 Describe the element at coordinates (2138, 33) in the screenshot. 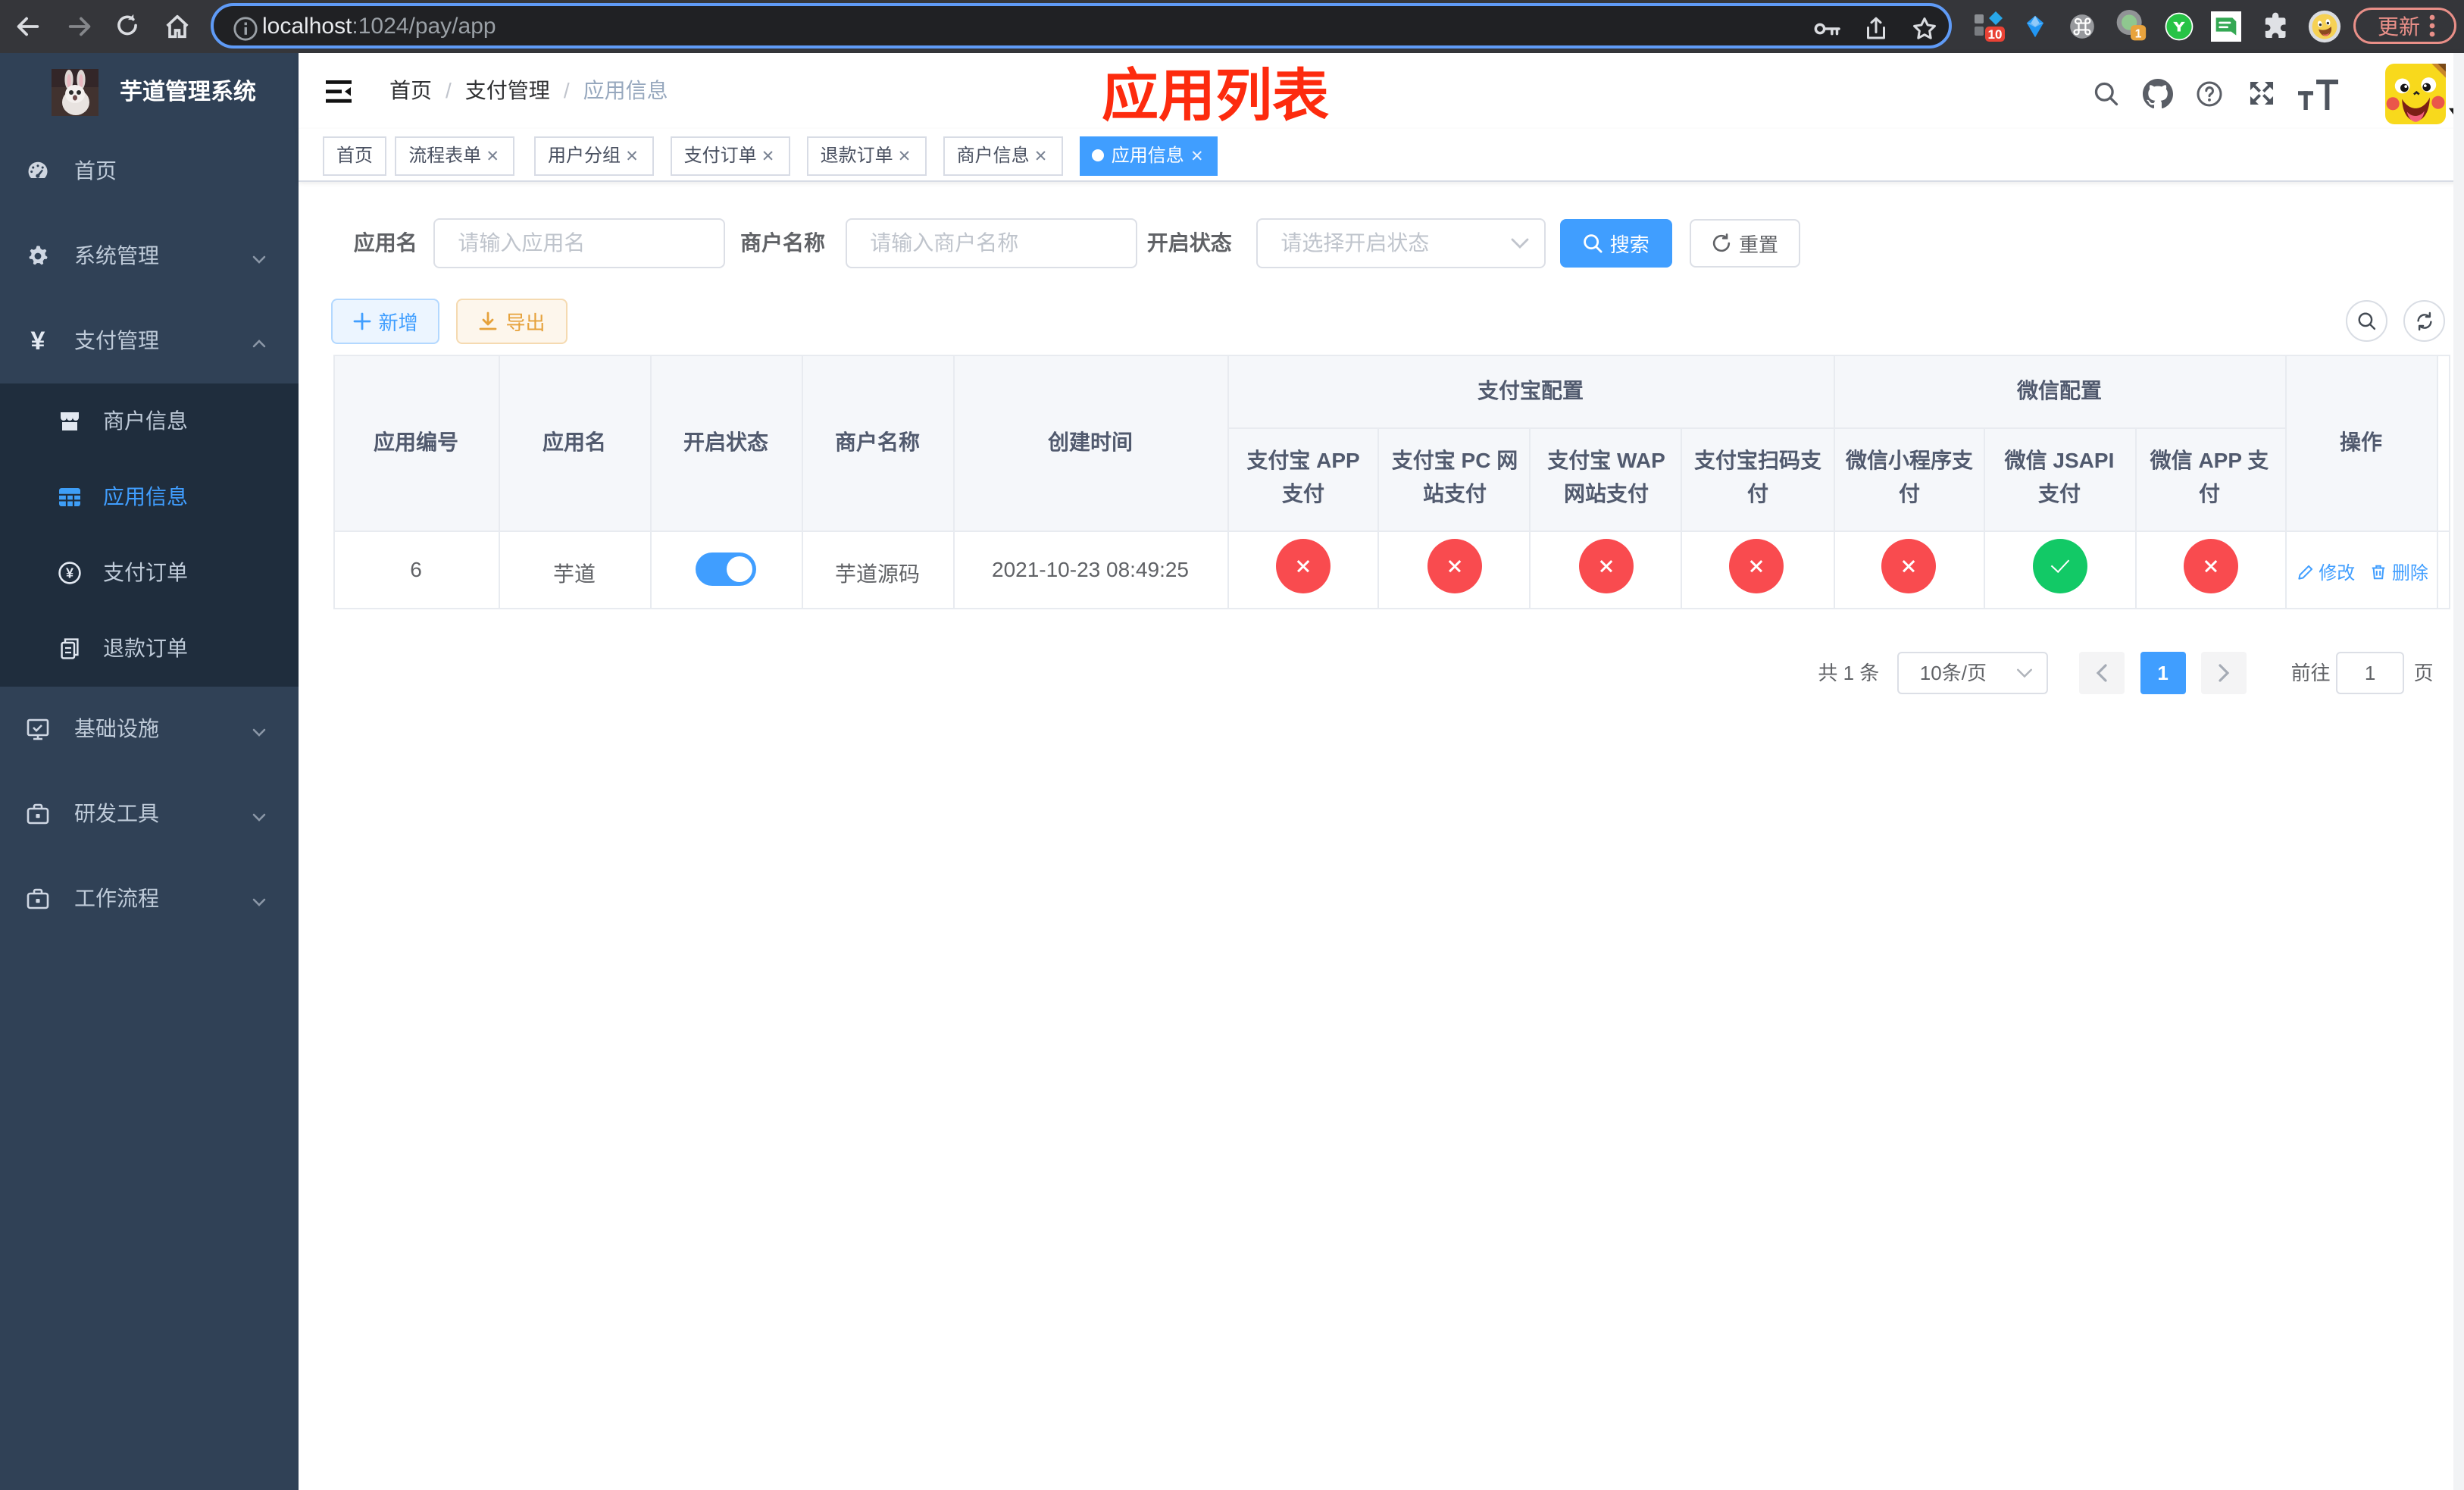

I see `svg-text: 1` at that location.